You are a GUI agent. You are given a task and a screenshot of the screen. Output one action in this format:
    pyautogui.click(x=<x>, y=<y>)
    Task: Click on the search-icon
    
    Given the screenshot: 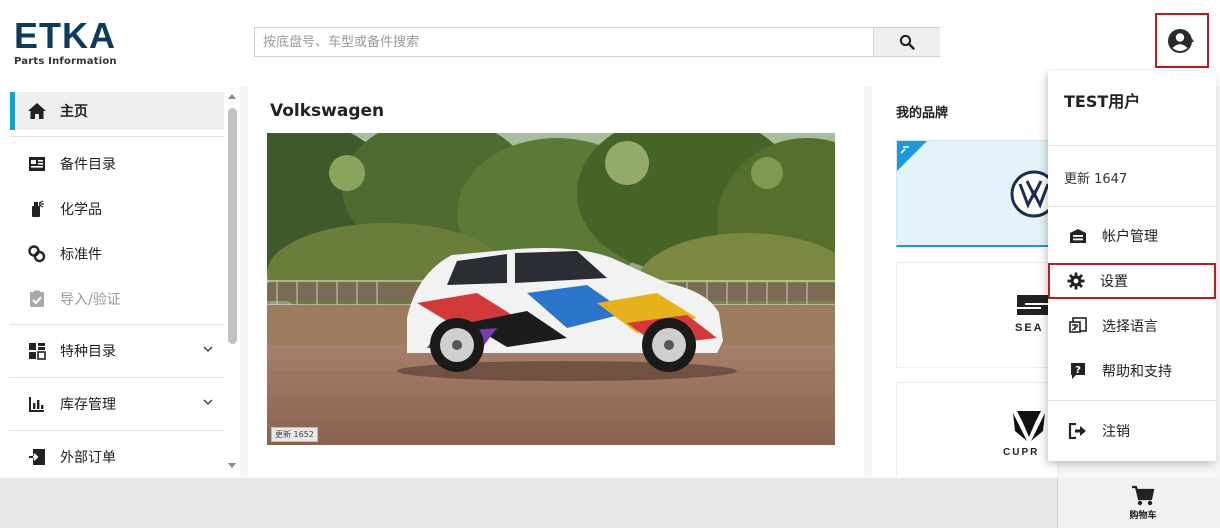 What is the action you would take?
    pyautogui.click(x=907, y=42)
    